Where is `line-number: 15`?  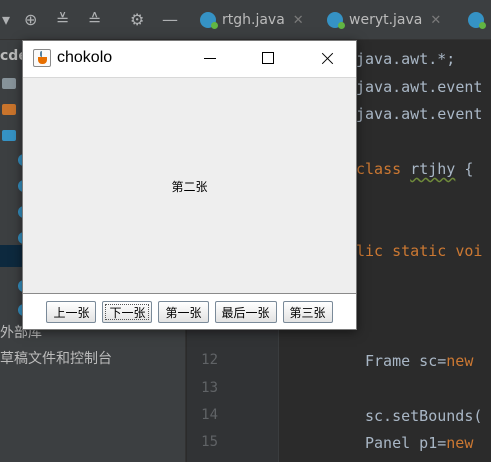
line-number: 15 is located at coordinates (209, 442).